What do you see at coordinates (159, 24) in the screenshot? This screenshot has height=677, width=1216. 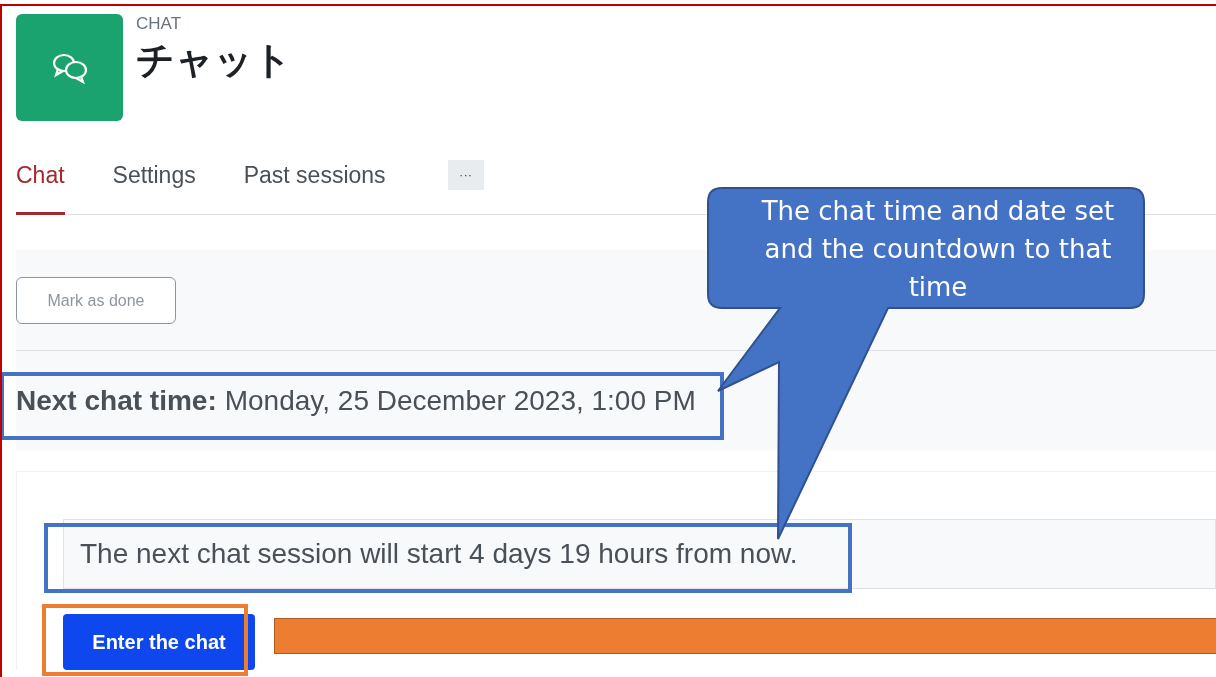 I see `activity-type-label: CHAT` at bounding box center [159, 24].